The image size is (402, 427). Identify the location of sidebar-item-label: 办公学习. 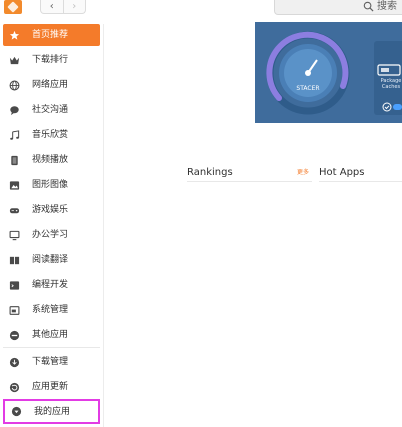
(50, 235).